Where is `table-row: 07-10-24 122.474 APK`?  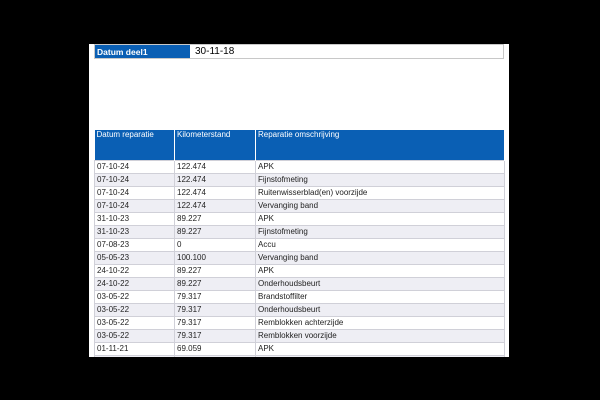 table-row: 07-10-24 122.474 APK is located at coordinates (299, 166).